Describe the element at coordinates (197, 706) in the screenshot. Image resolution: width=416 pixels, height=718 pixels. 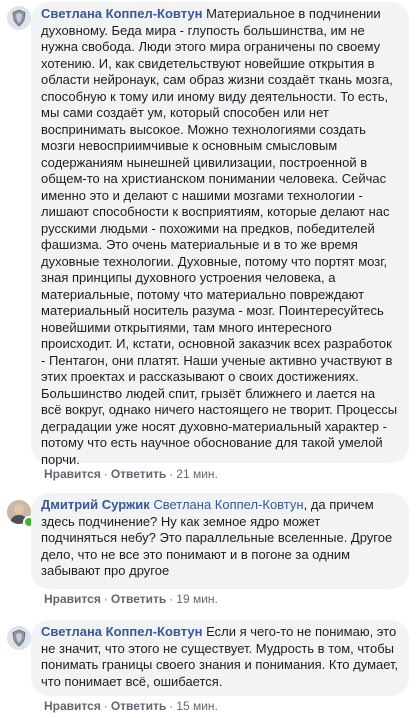
I see `comment-time: 15 мин.` at that location.